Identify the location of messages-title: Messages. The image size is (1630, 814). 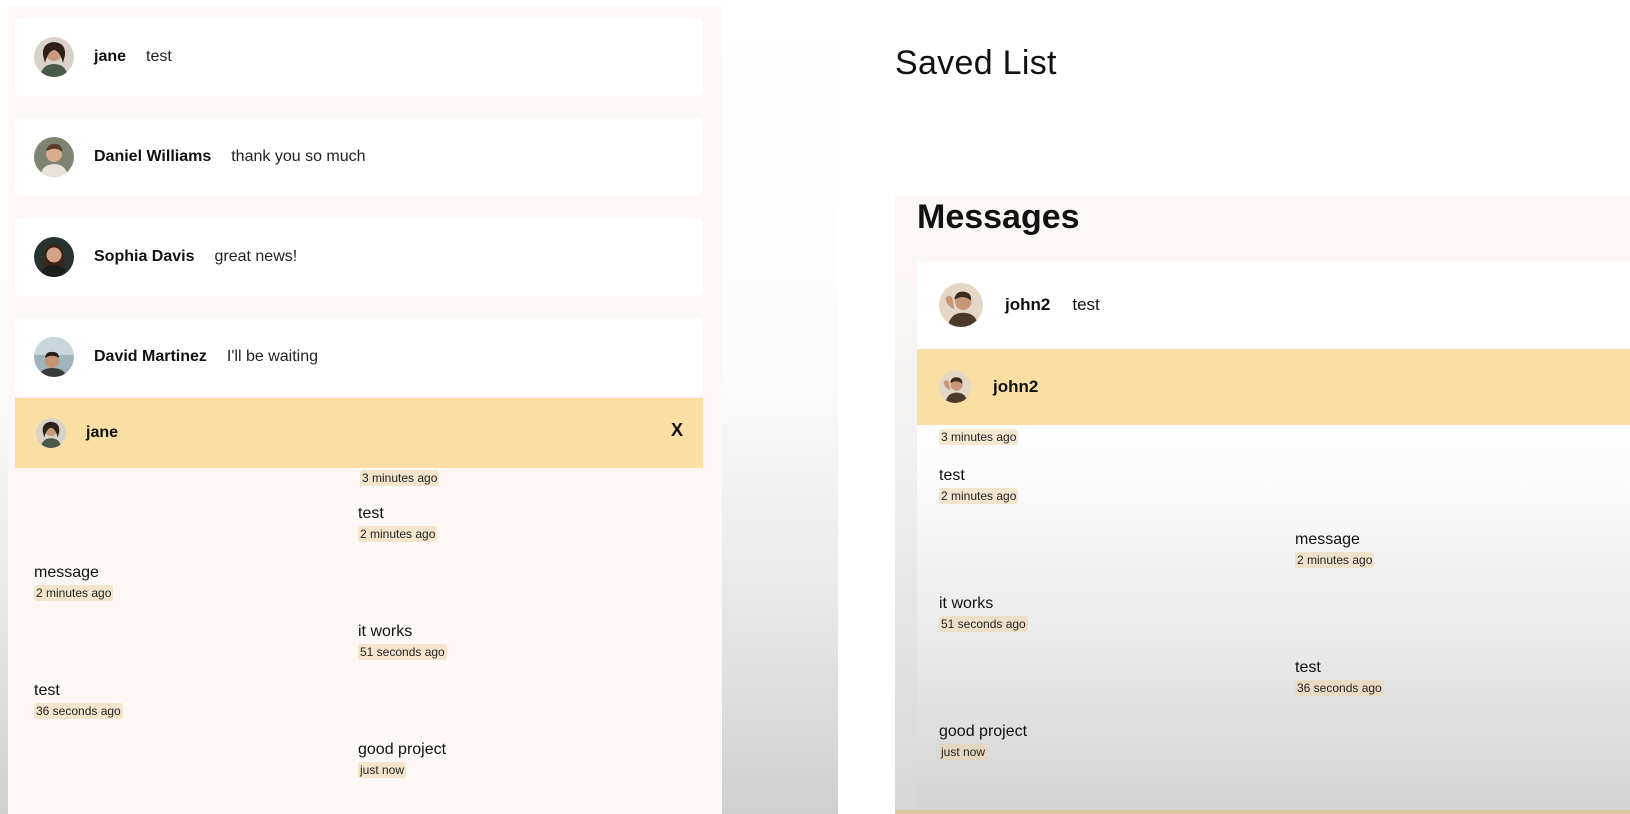
(998, 217).